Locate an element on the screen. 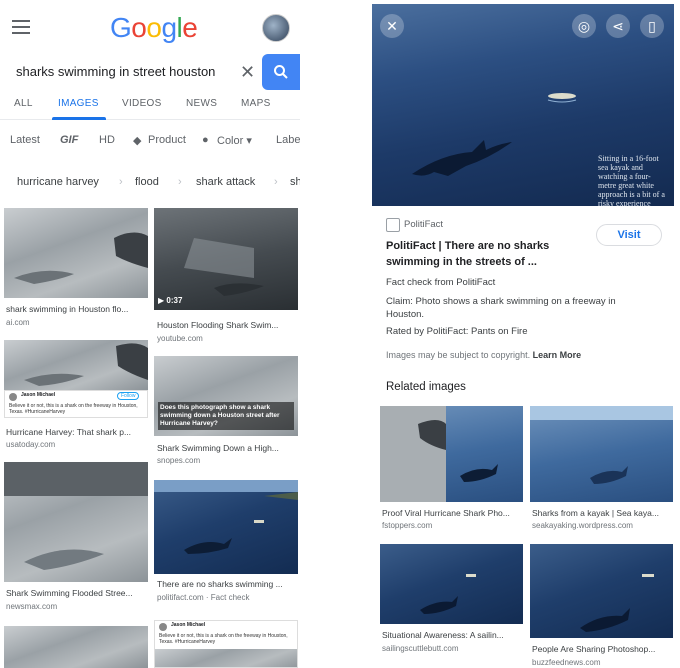 The width and height of the screenshot is (680, 668). site-favicon-icon is located at coordinates (393, 225).